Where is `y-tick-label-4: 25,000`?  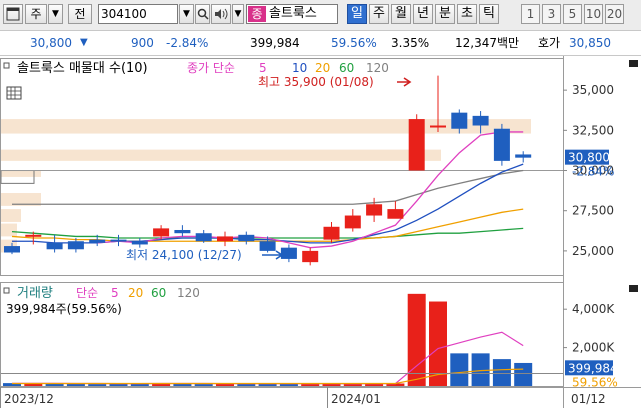
y-tick-label-4: 25,000 is located at coordinates (593, 251).